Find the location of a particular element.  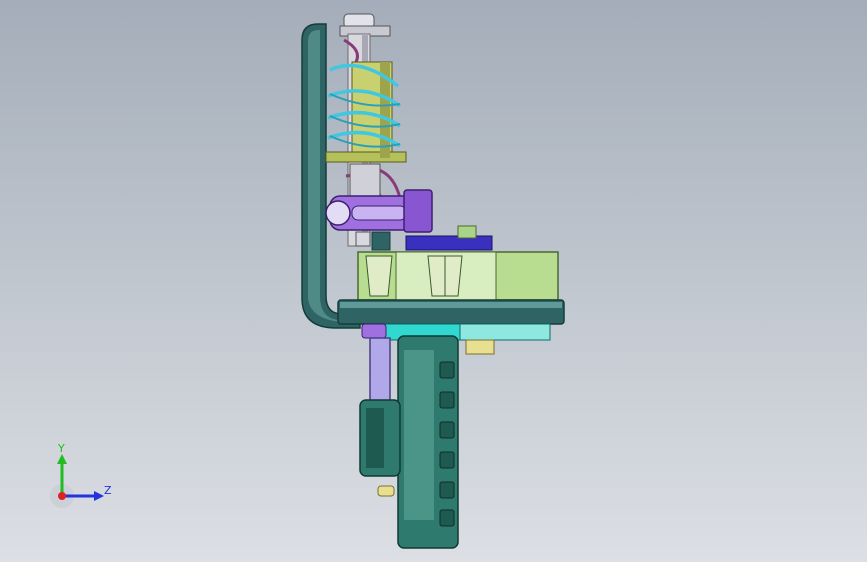

side-clamp-face is located at coordinates (375, 438).